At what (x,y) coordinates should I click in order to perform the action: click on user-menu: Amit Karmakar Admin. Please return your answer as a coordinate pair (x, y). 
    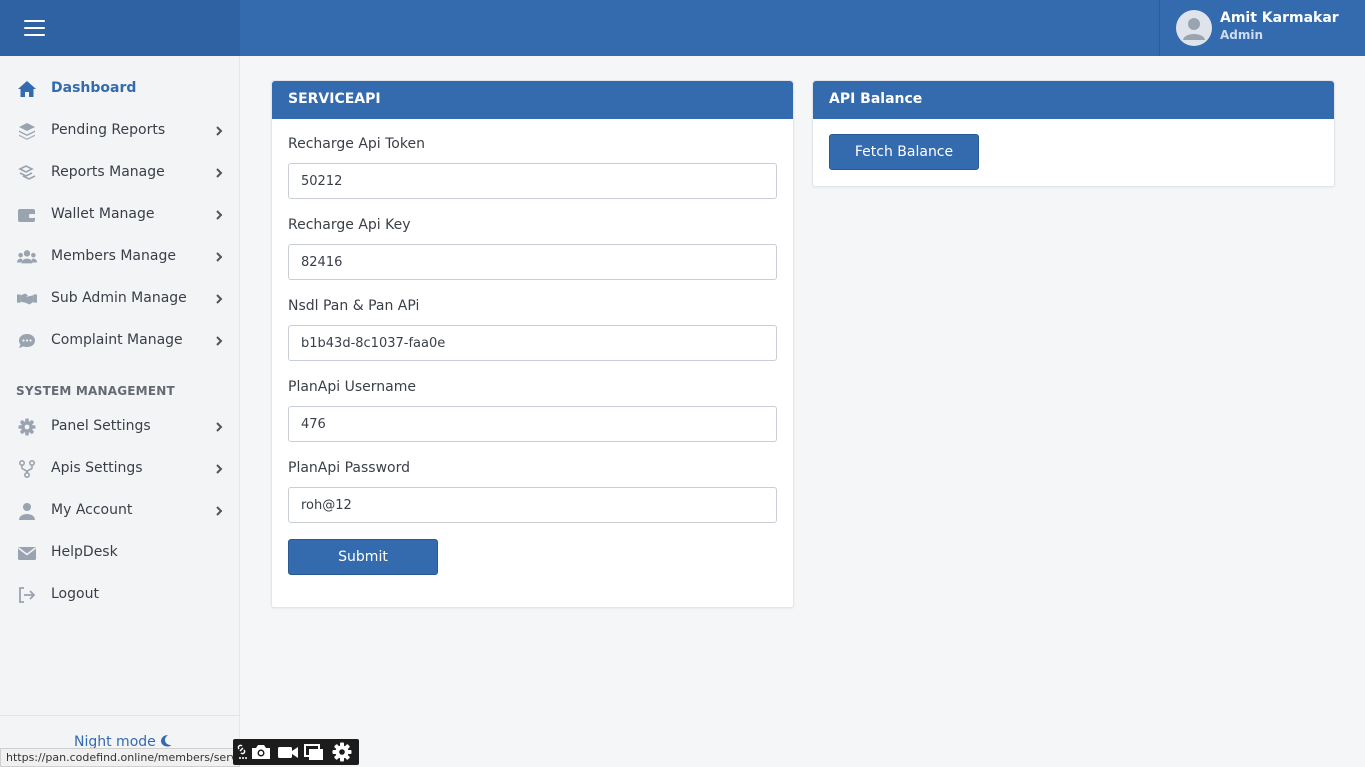
    Looking at the image, I should click on (1262, 28).